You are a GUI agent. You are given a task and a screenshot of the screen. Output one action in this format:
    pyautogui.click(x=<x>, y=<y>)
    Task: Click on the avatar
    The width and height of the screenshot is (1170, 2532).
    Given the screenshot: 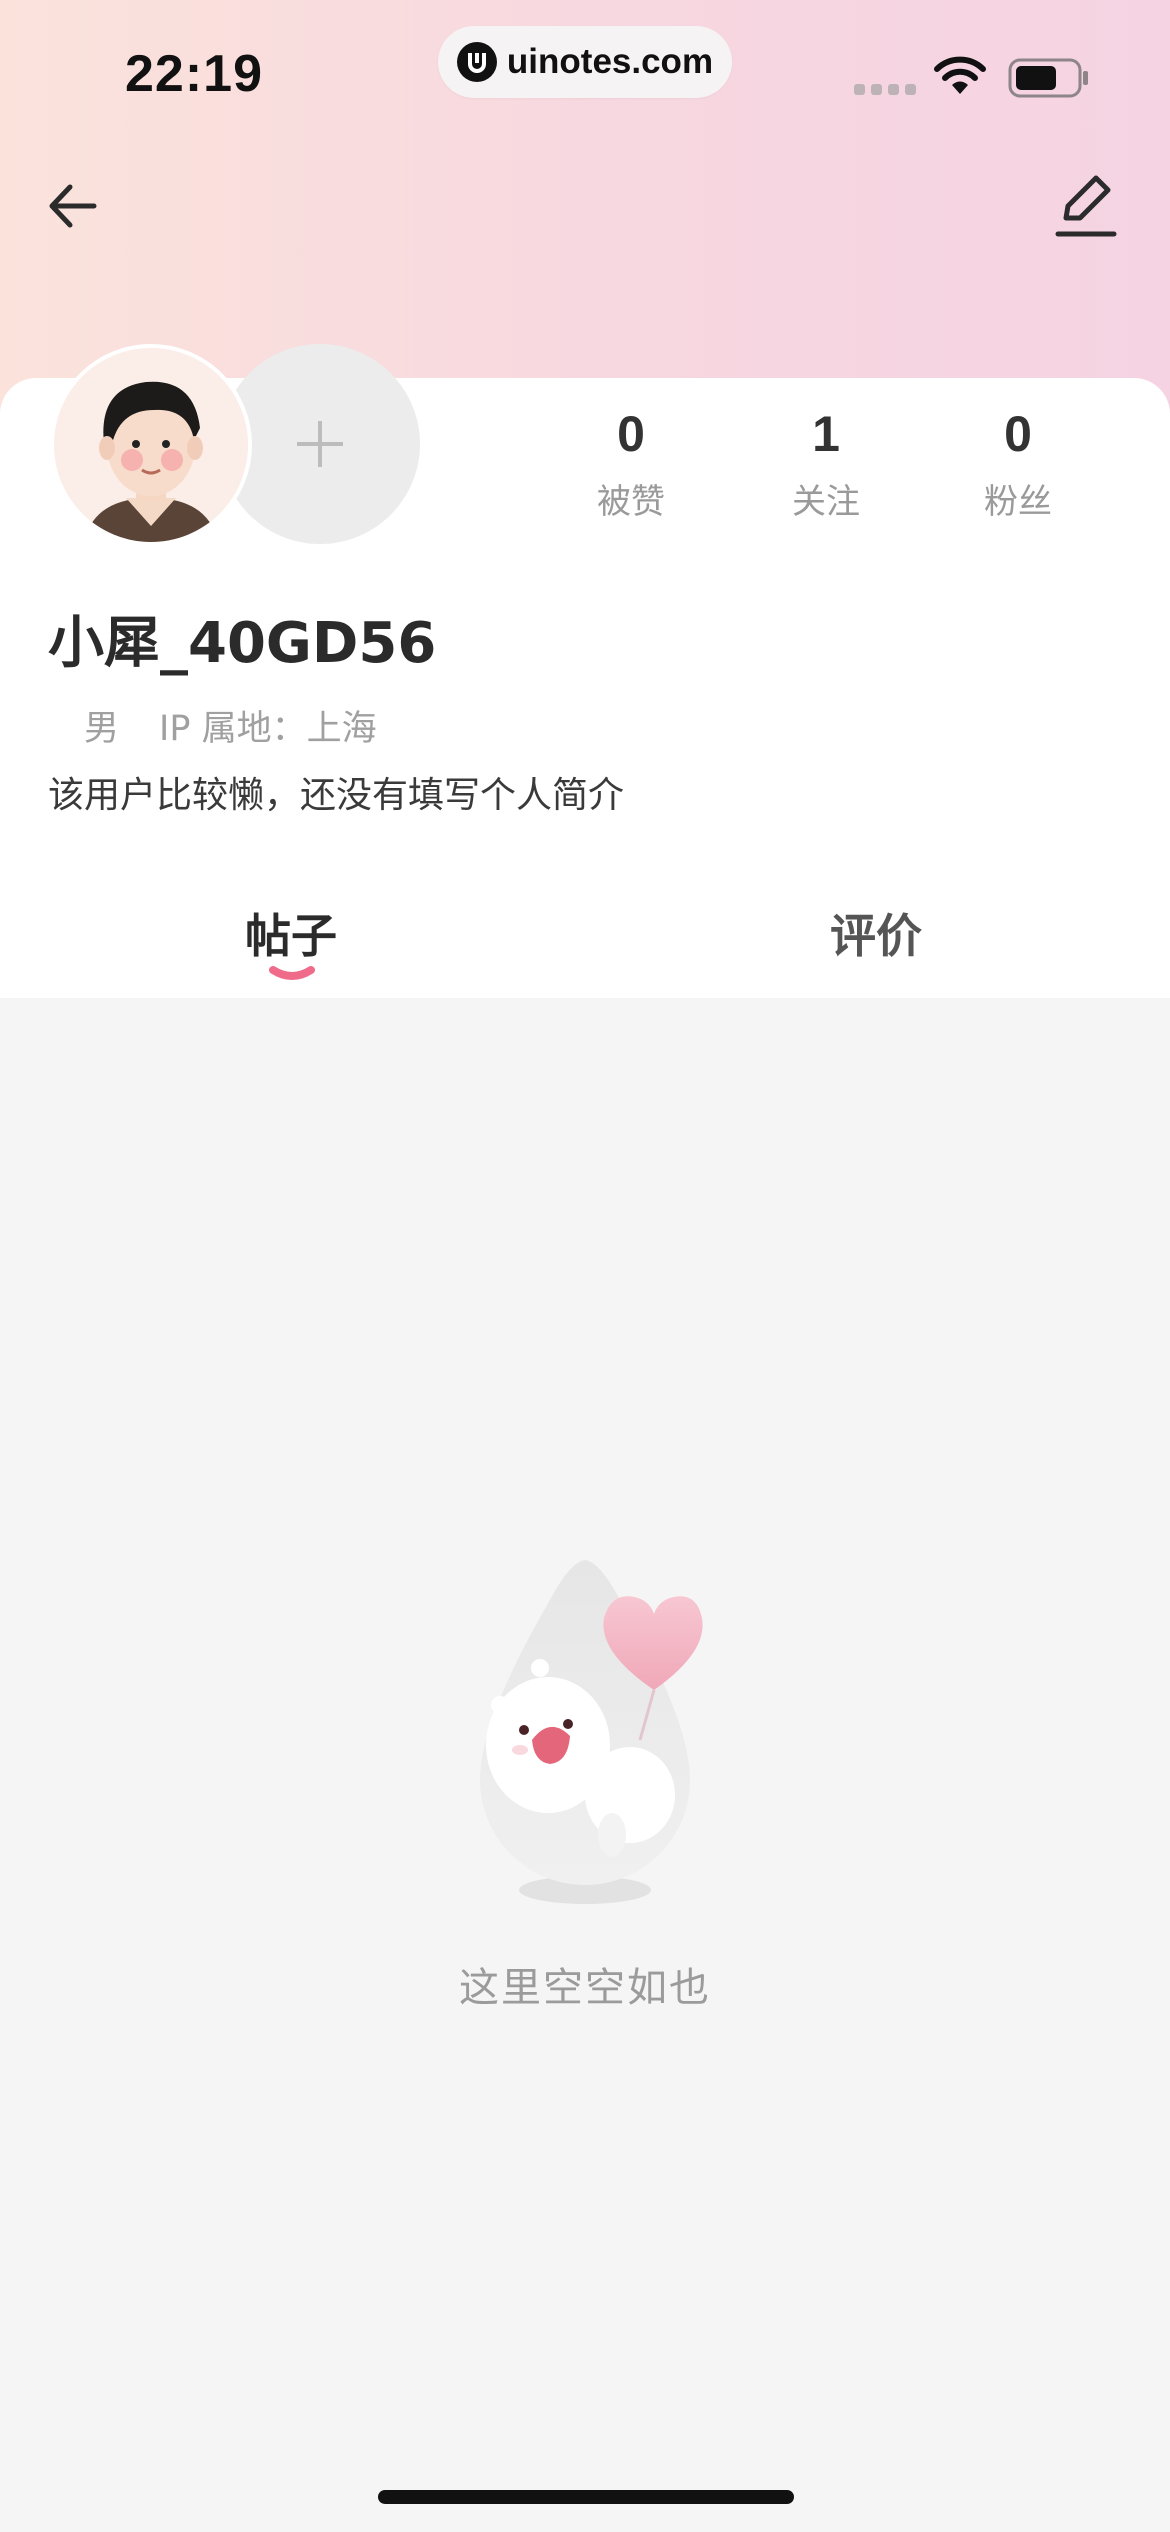 What is the action you would take?
    pyautogui.click(x=151, y=445)
    